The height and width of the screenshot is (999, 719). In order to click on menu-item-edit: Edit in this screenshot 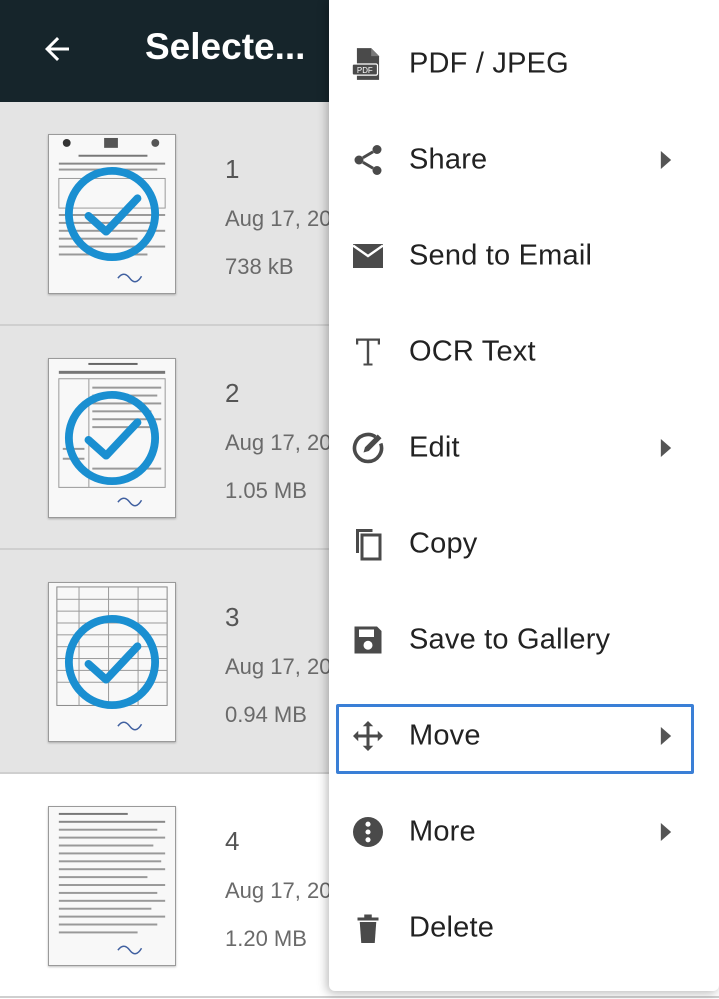, I will do `click(524, 448)`.